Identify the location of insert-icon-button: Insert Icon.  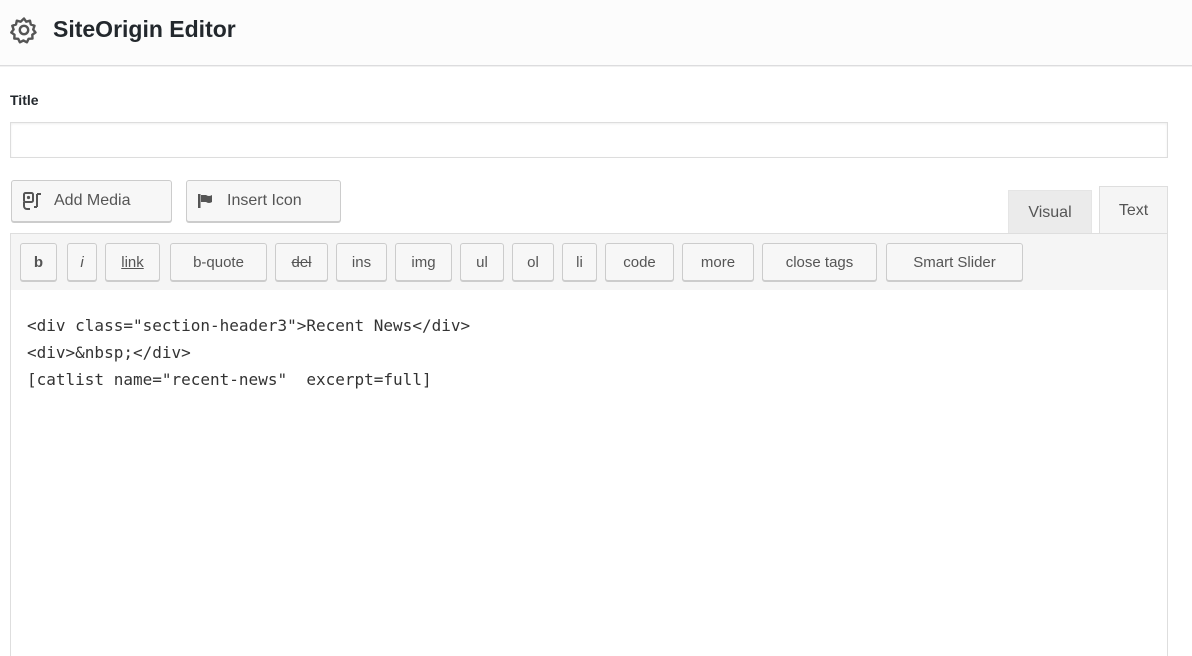
(263, 201).